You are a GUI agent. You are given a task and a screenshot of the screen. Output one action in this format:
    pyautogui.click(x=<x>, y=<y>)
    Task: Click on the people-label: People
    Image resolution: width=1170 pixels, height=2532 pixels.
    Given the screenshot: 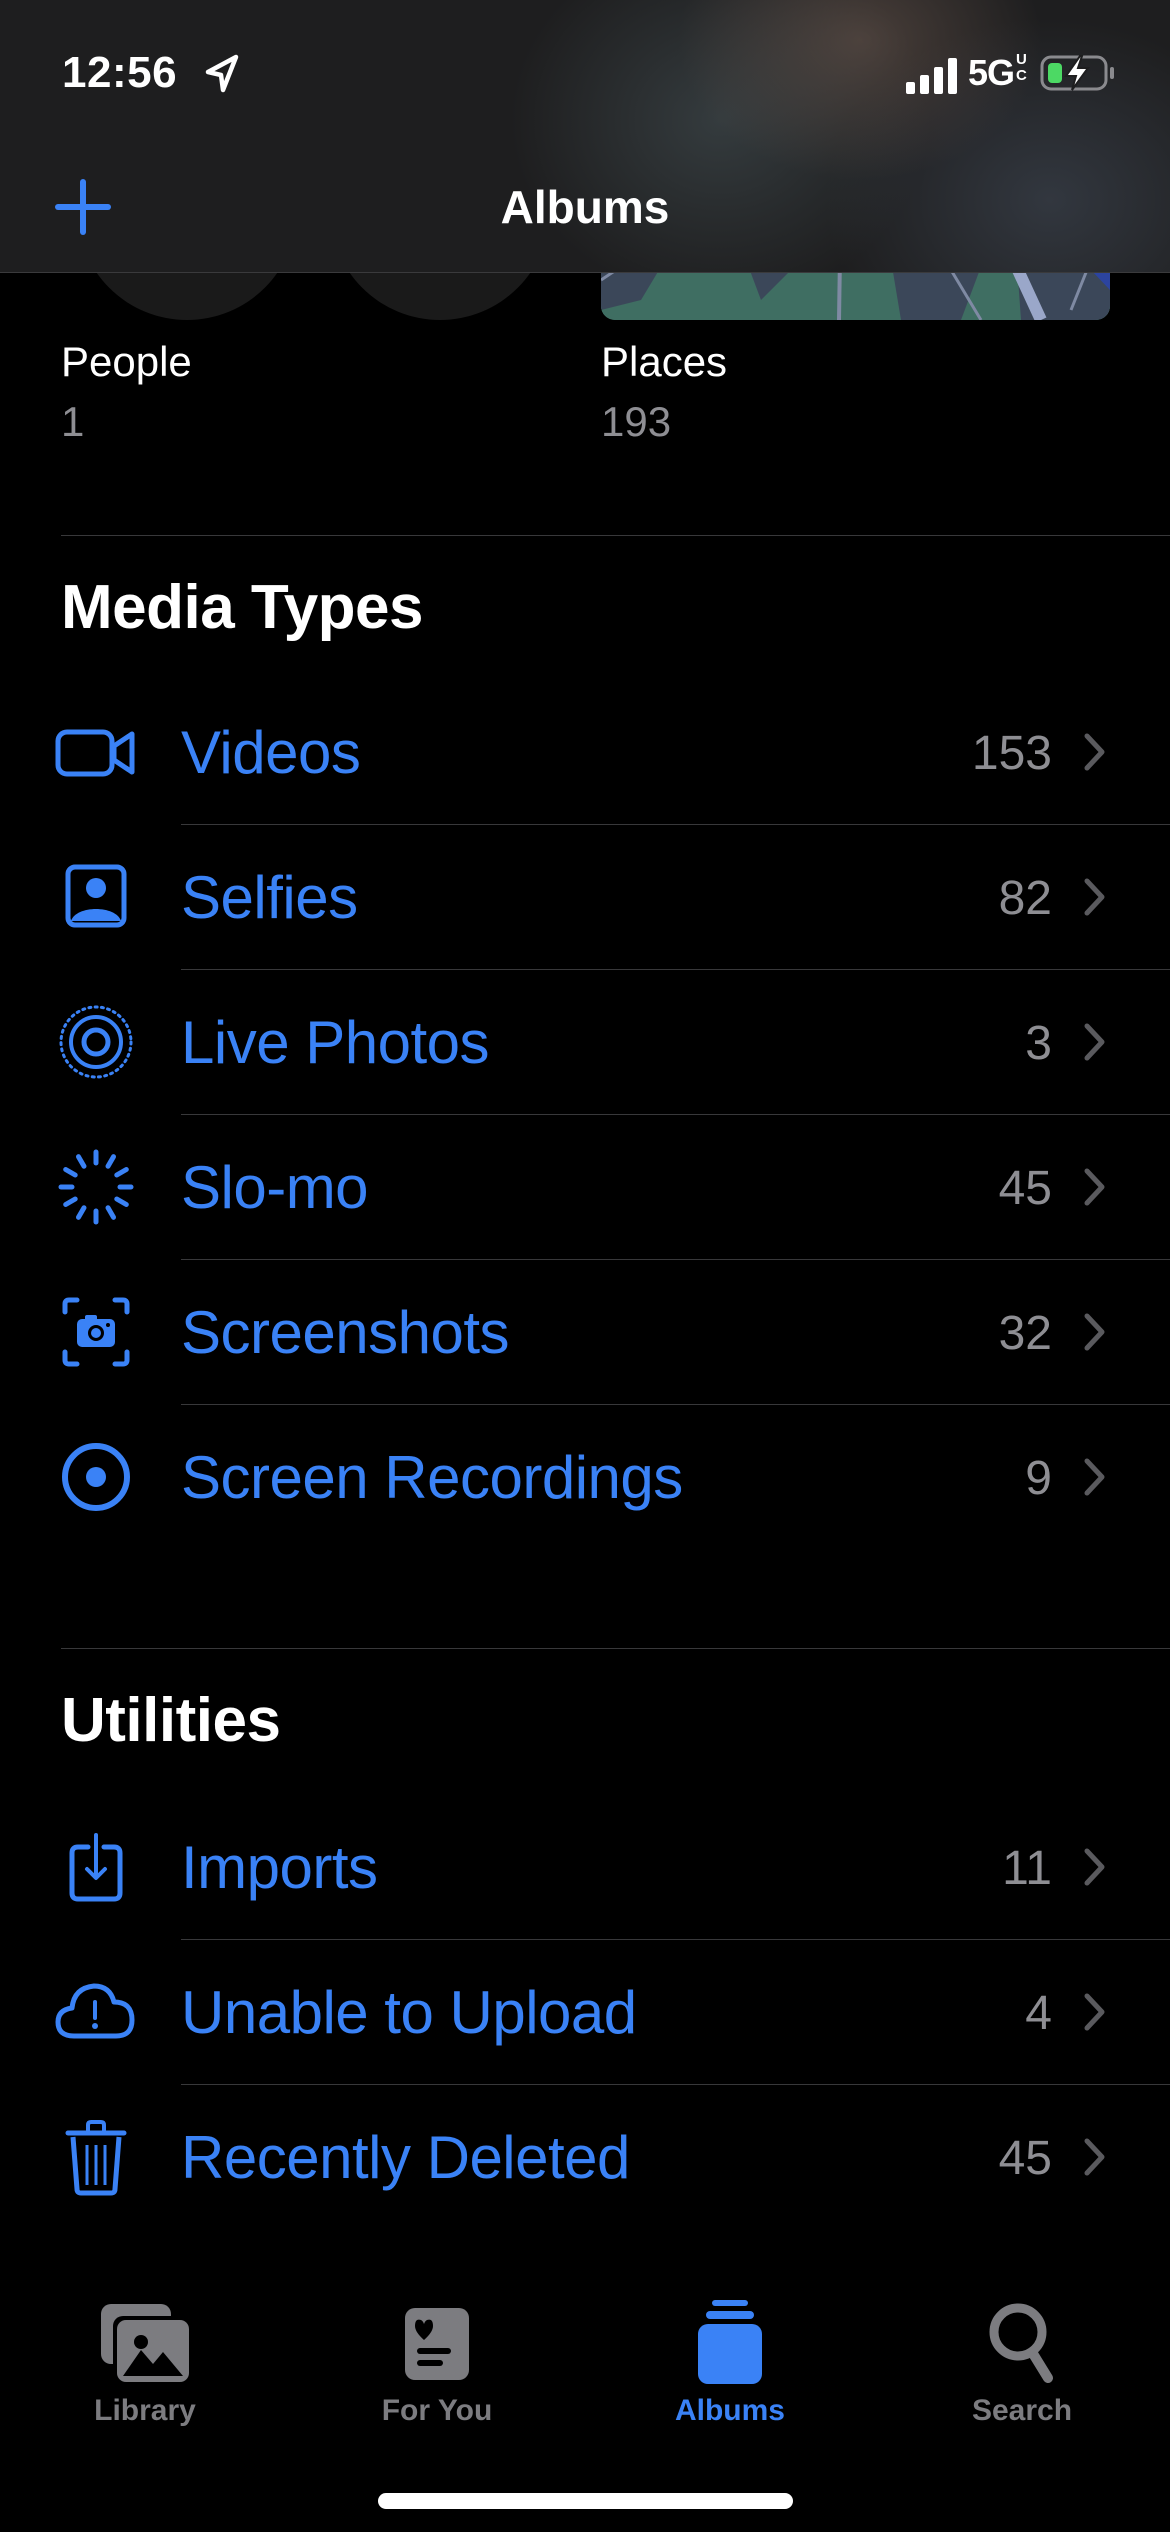 What is the action you would take?
    pyautogui.click(x=126, y=362)
    